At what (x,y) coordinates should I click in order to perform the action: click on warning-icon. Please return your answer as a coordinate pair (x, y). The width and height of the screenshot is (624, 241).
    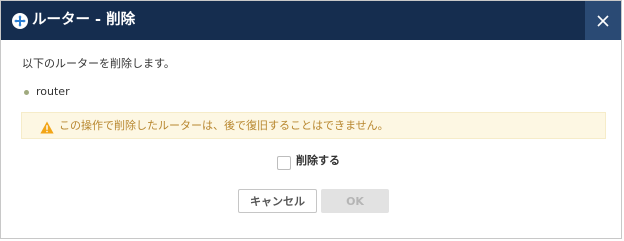
    Looking at the image, I should click on (47, 126).